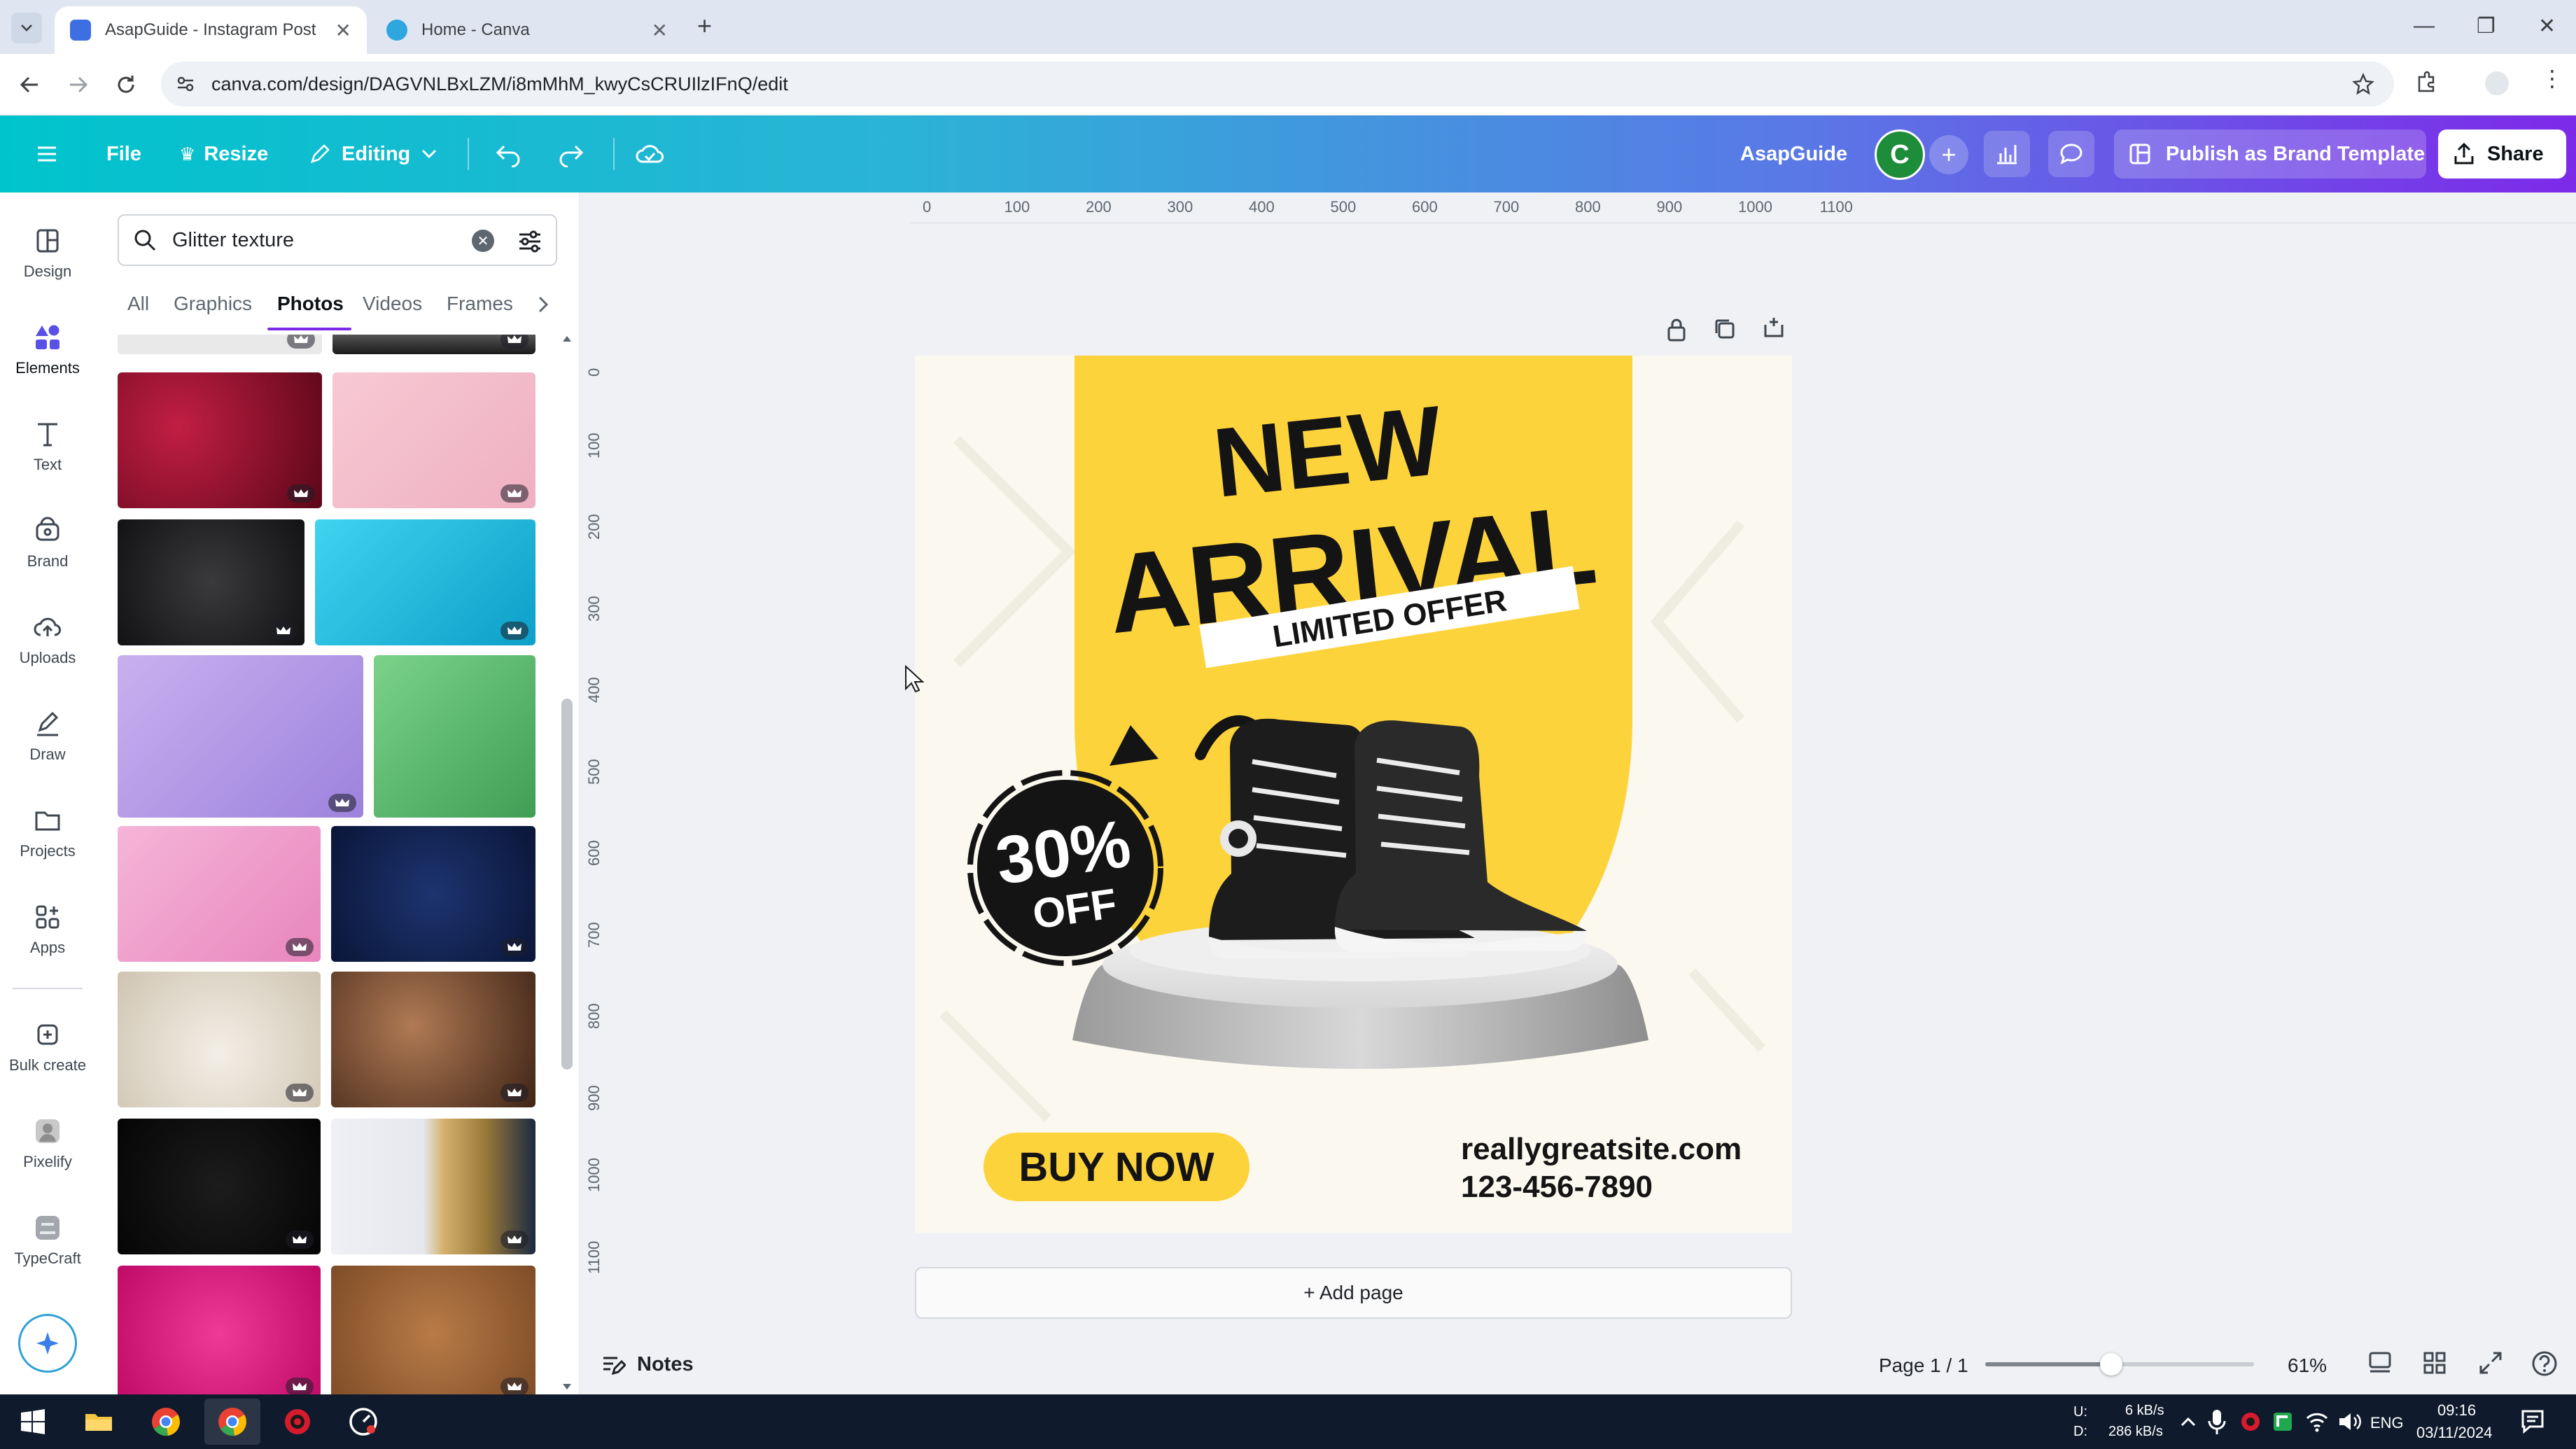 This screenshot has width=2576, height=1449. Describe the element at coordinates (213, 304) in the screenshot. I see `tab-graphics: Graphics` at that location.